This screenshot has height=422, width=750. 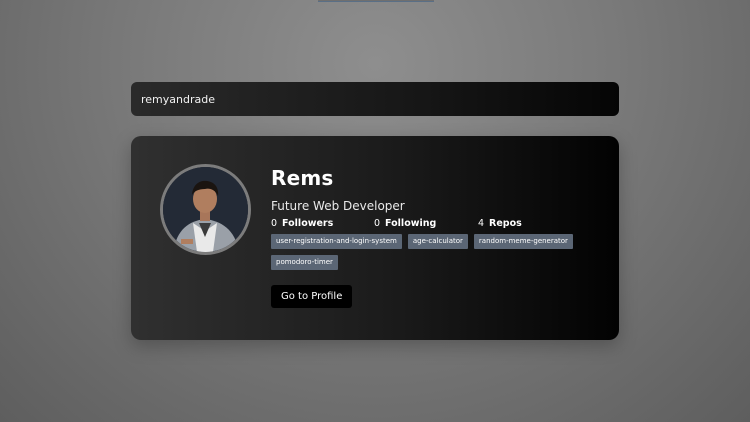 I want to click on avatar-image, so click(x=205, y=209).